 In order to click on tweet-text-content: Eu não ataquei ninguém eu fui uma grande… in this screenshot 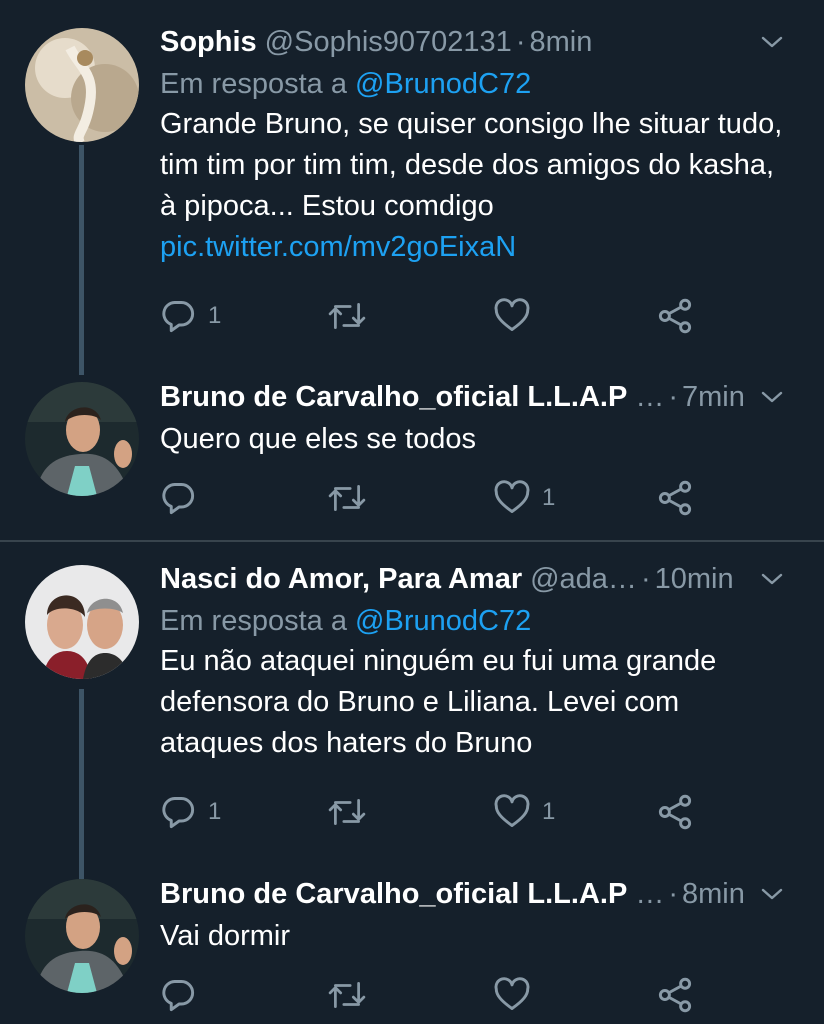, I will do `click(438, 702)`.